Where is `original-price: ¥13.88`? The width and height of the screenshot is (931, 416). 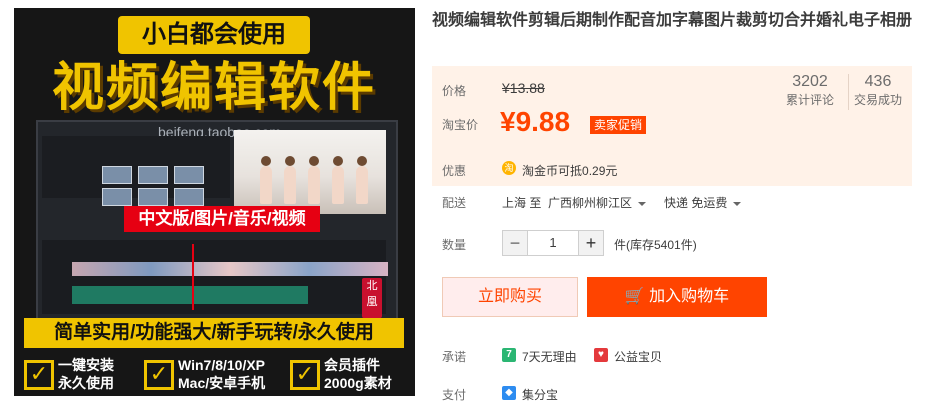 original-price: ¥13.88 is located at coordinates (523, 88).